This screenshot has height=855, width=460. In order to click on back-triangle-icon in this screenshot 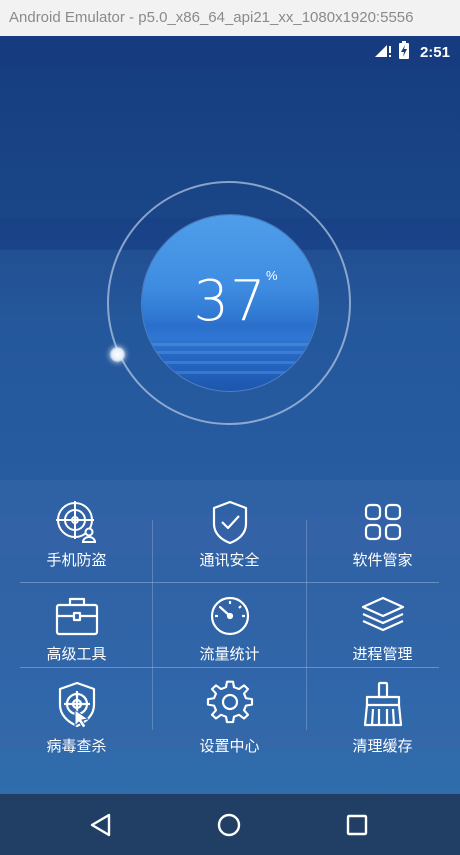, I will do `click(100, 825)`.